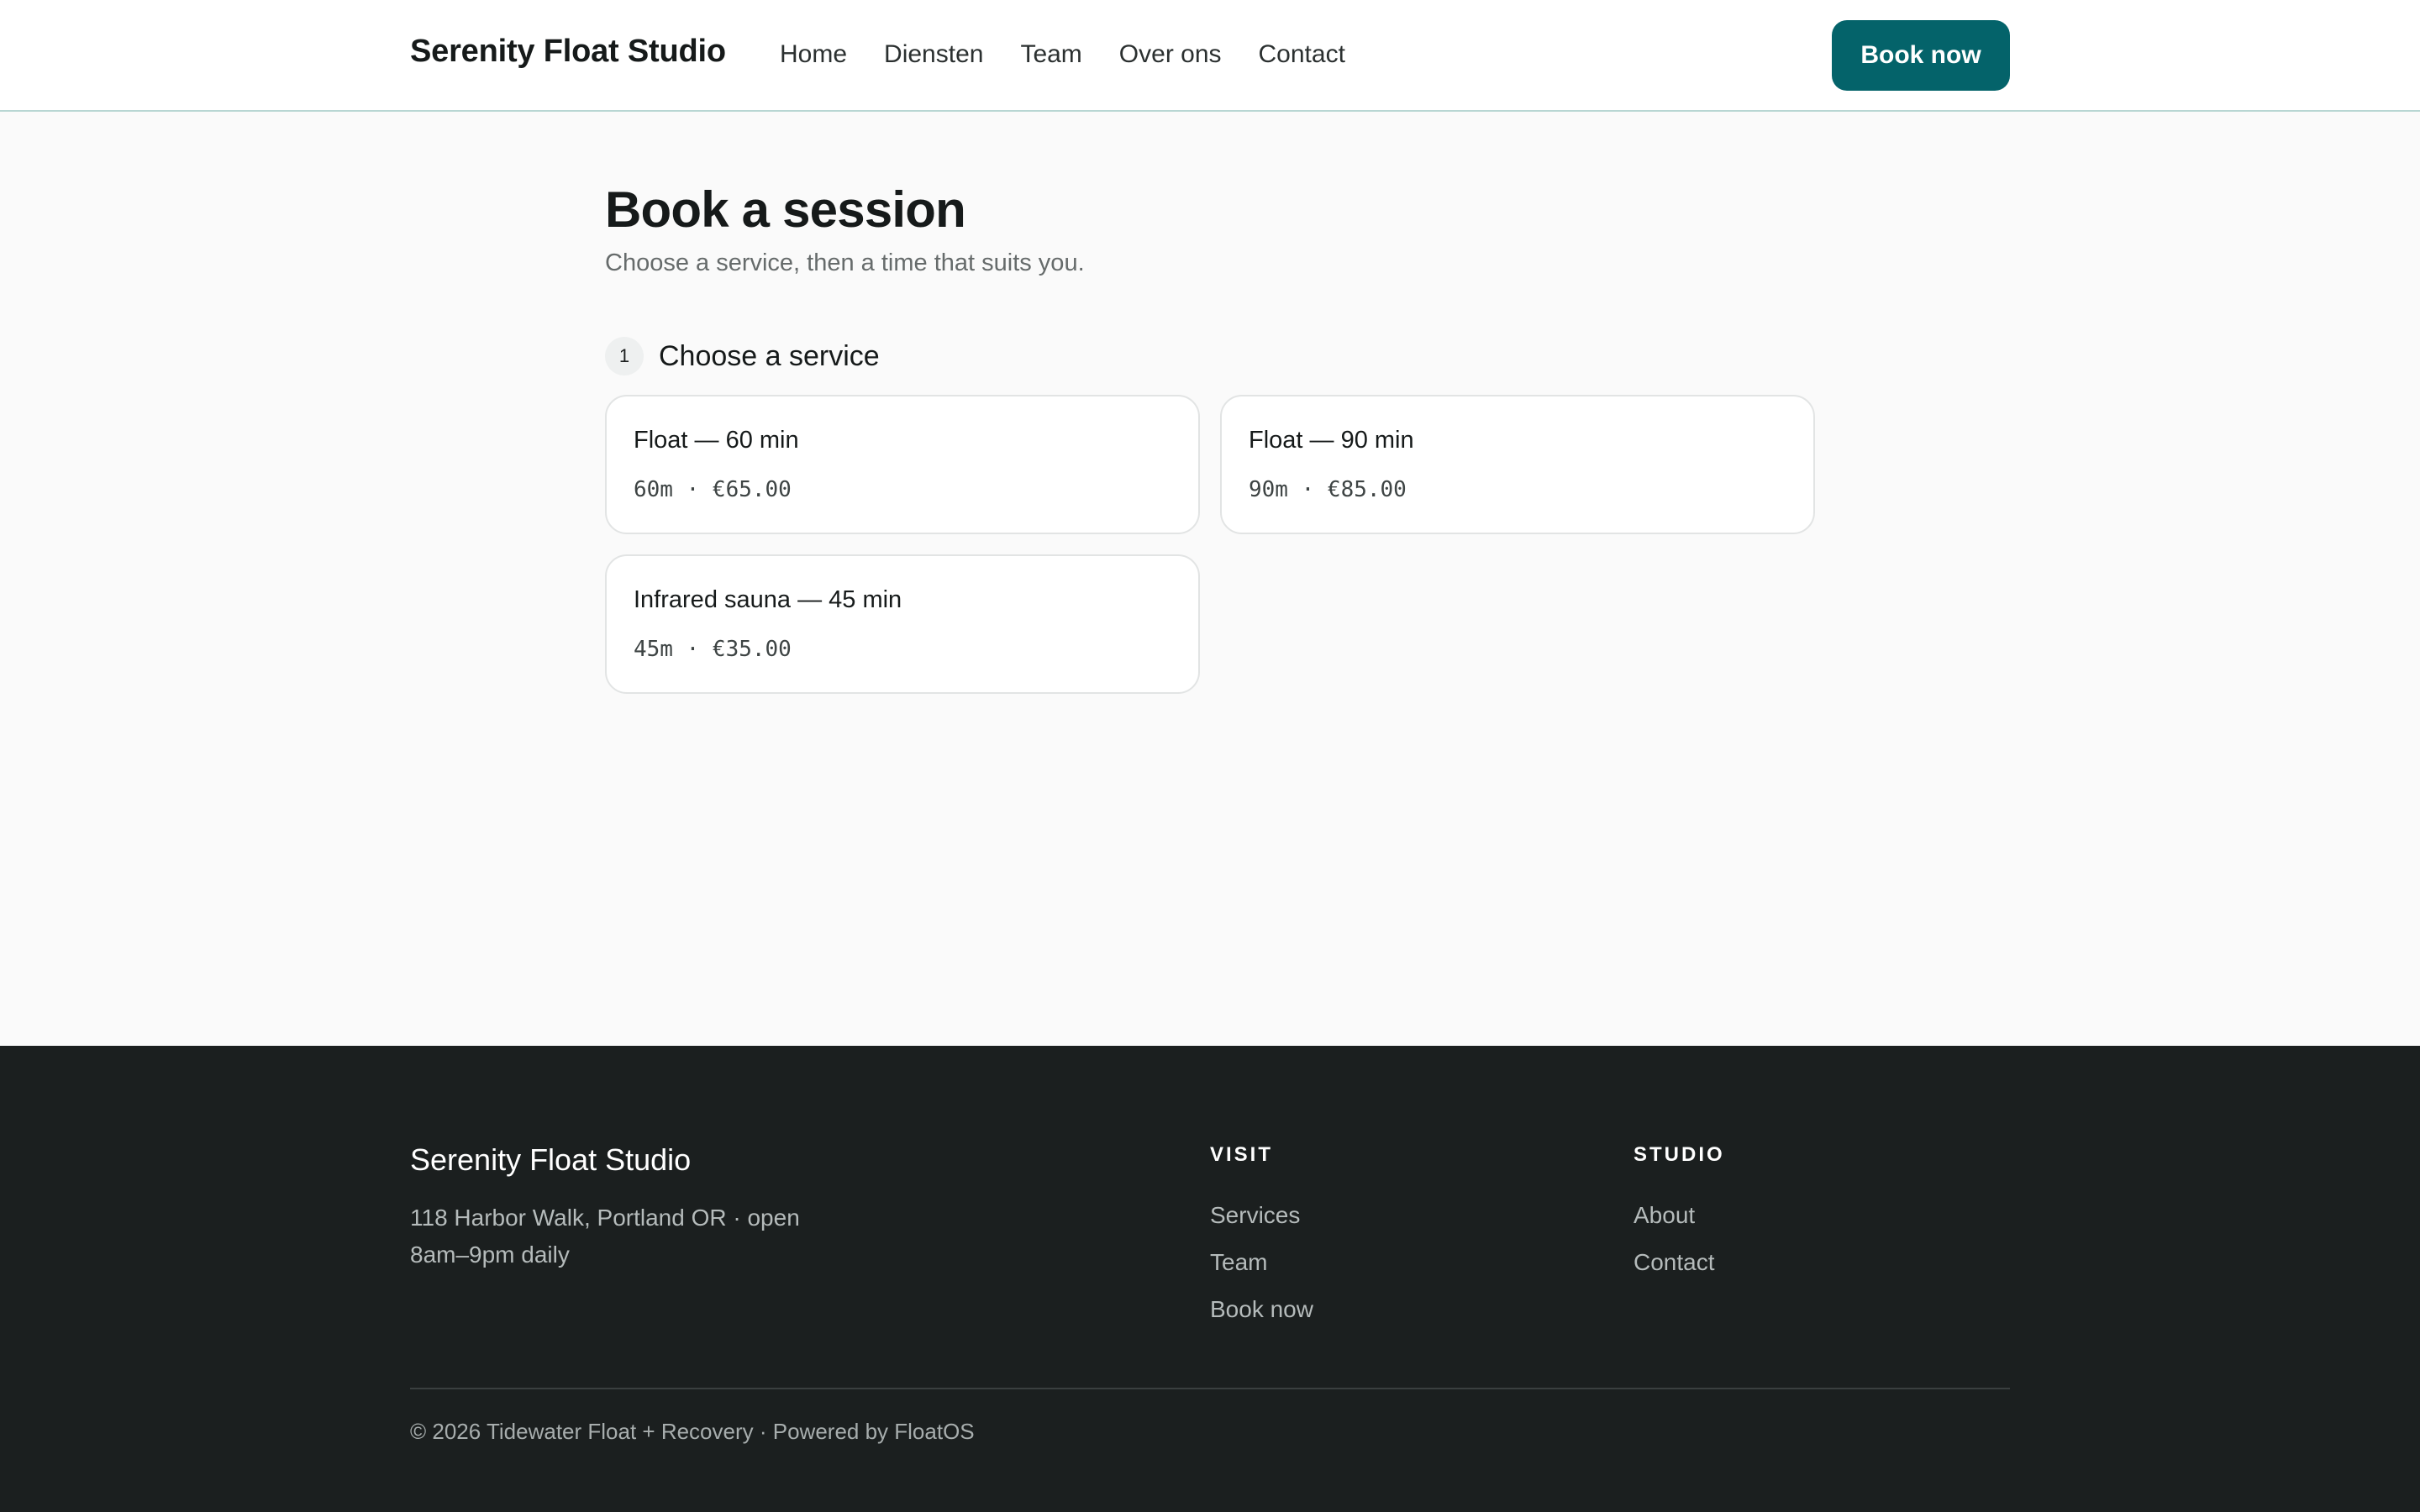  What do you see at coordinates (1261, 1242) in the screenshot?
I see `footer-column-visit: VISIT Services Team Book now` at bounding box center [1261, 1242].